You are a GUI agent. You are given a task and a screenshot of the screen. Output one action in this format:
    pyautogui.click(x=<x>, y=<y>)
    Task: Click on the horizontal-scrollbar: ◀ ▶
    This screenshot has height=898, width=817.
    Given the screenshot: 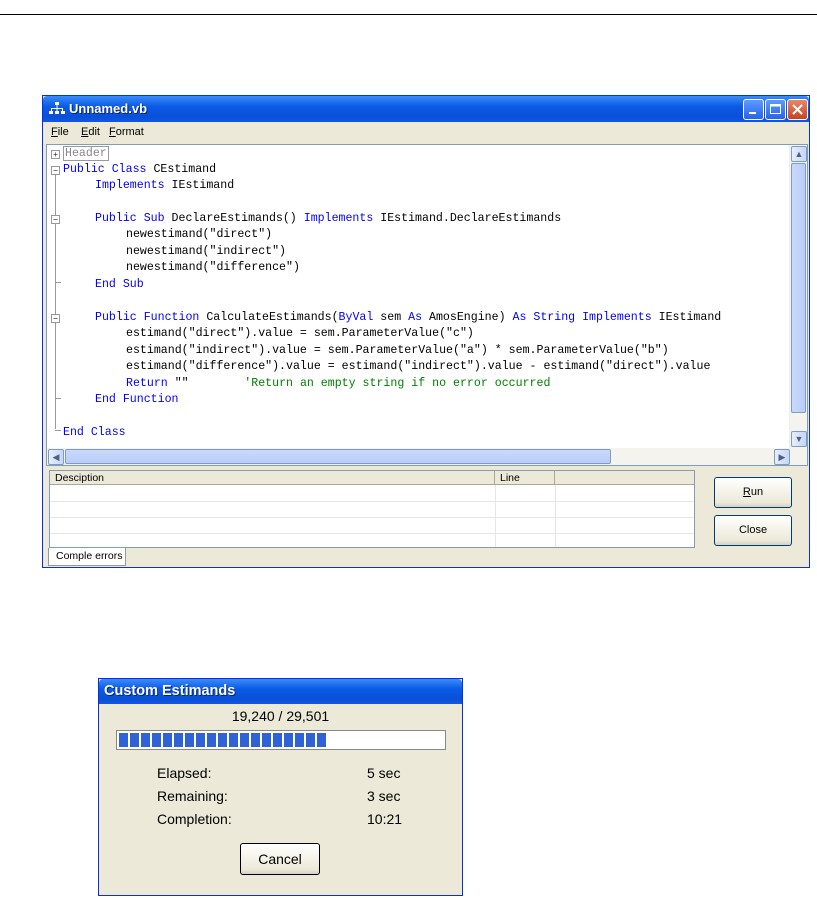 What is the action you would take?
    pyautogui.click(x=427, y=456)
    